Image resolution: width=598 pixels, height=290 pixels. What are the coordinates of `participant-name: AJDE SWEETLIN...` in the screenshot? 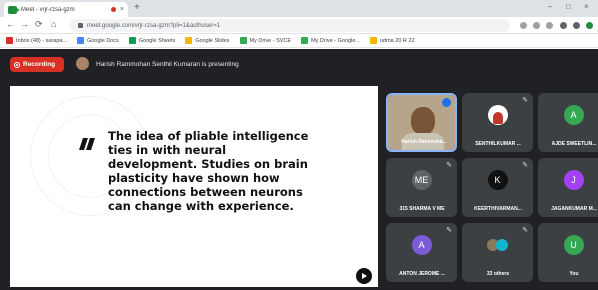 It's located at (574, 144).